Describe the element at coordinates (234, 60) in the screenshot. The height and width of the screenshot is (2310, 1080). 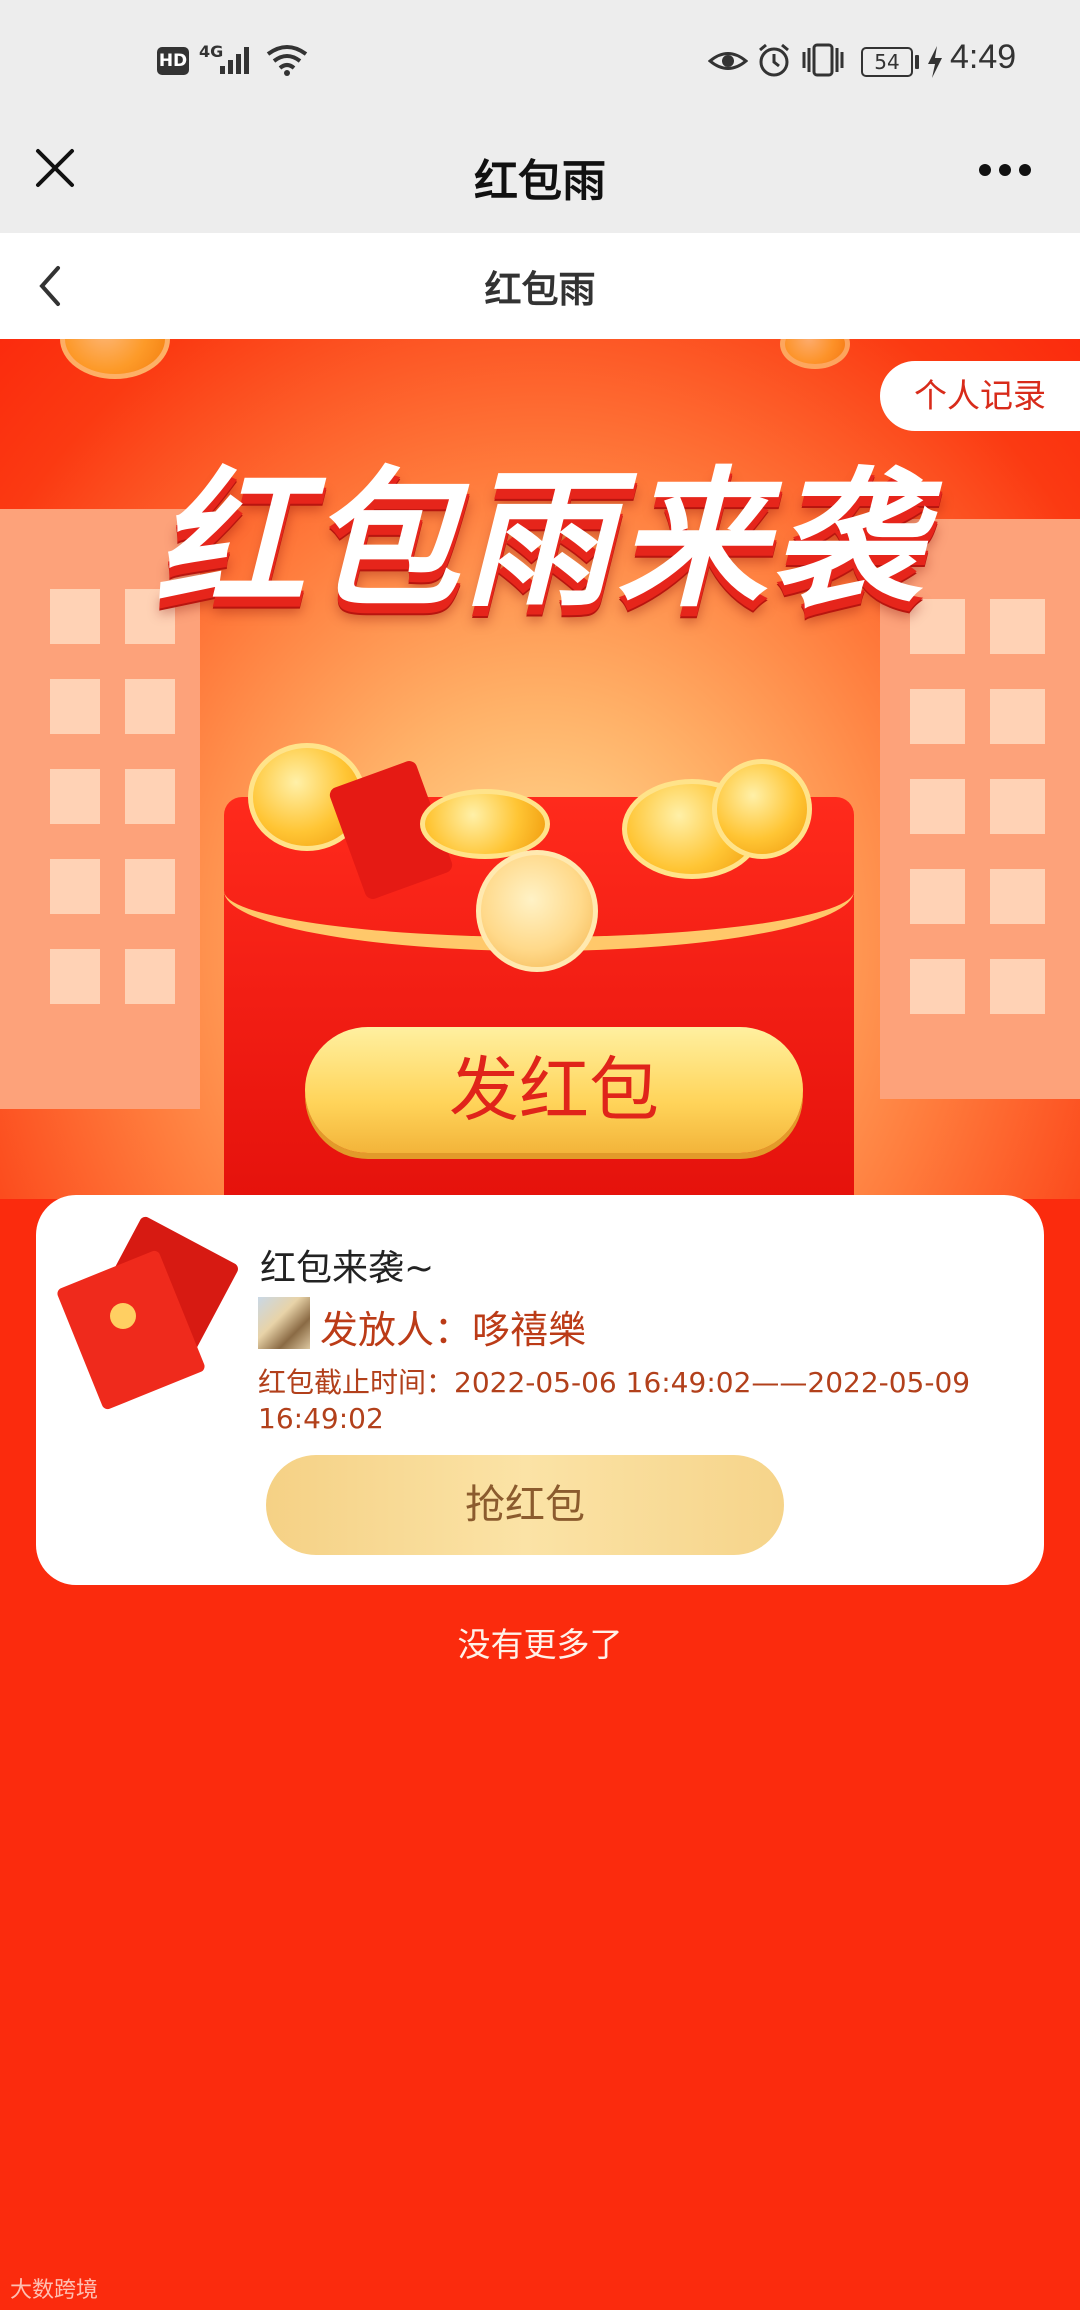
I see `signal-icon` at that location.